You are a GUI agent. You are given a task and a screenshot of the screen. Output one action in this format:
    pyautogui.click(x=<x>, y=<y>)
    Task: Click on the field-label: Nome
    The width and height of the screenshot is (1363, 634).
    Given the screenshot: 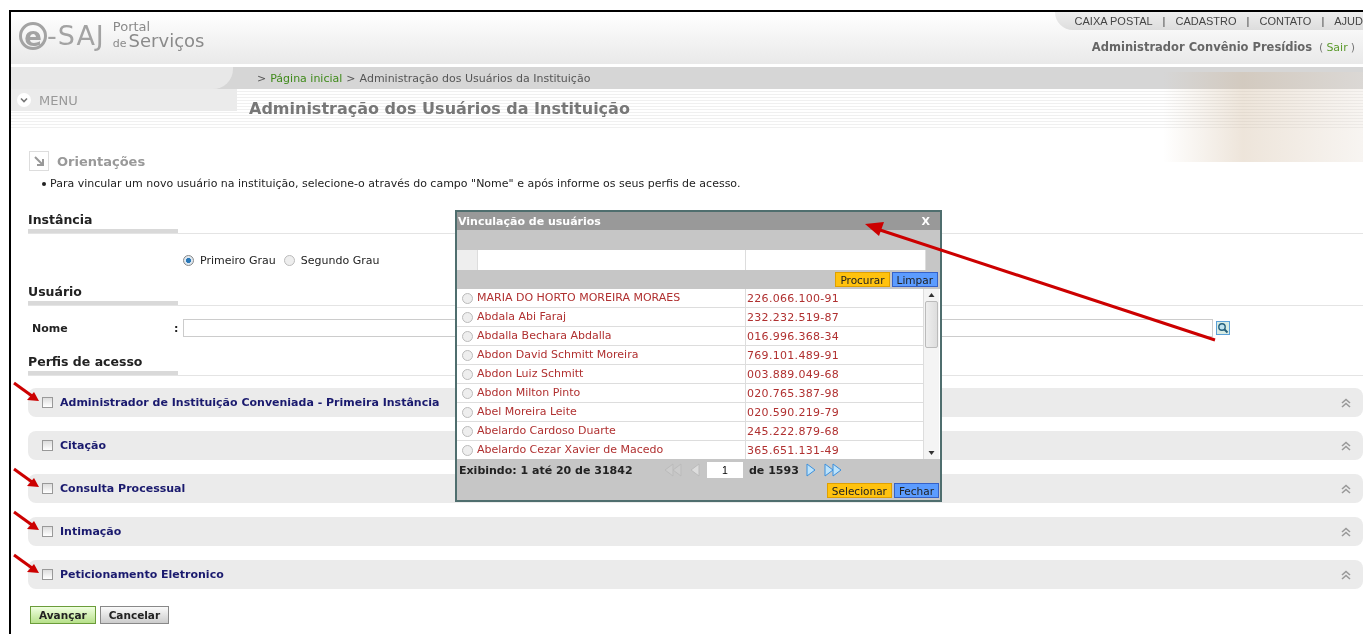 What is the action you would take?
    pyautogui.click(x=50, y=328)
    